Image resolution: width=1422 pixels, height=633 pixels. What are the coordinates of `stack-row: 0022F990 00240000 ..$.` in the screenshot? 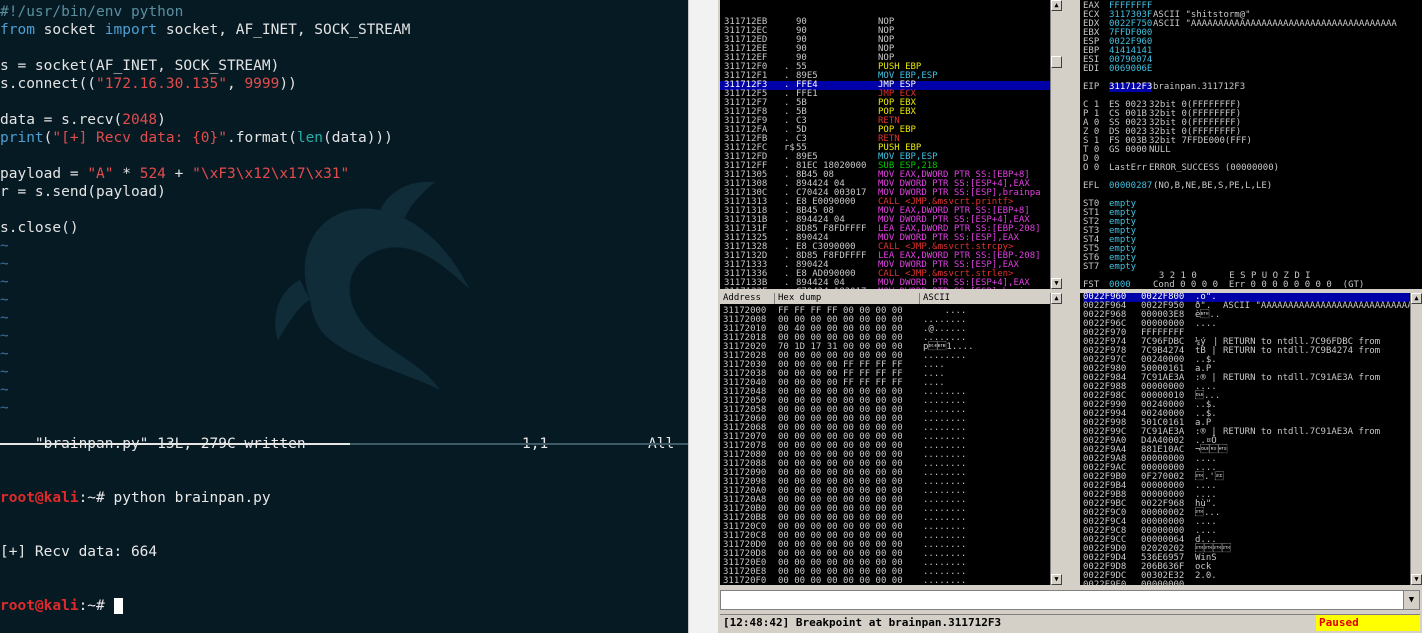 It's located at (1246, 405).